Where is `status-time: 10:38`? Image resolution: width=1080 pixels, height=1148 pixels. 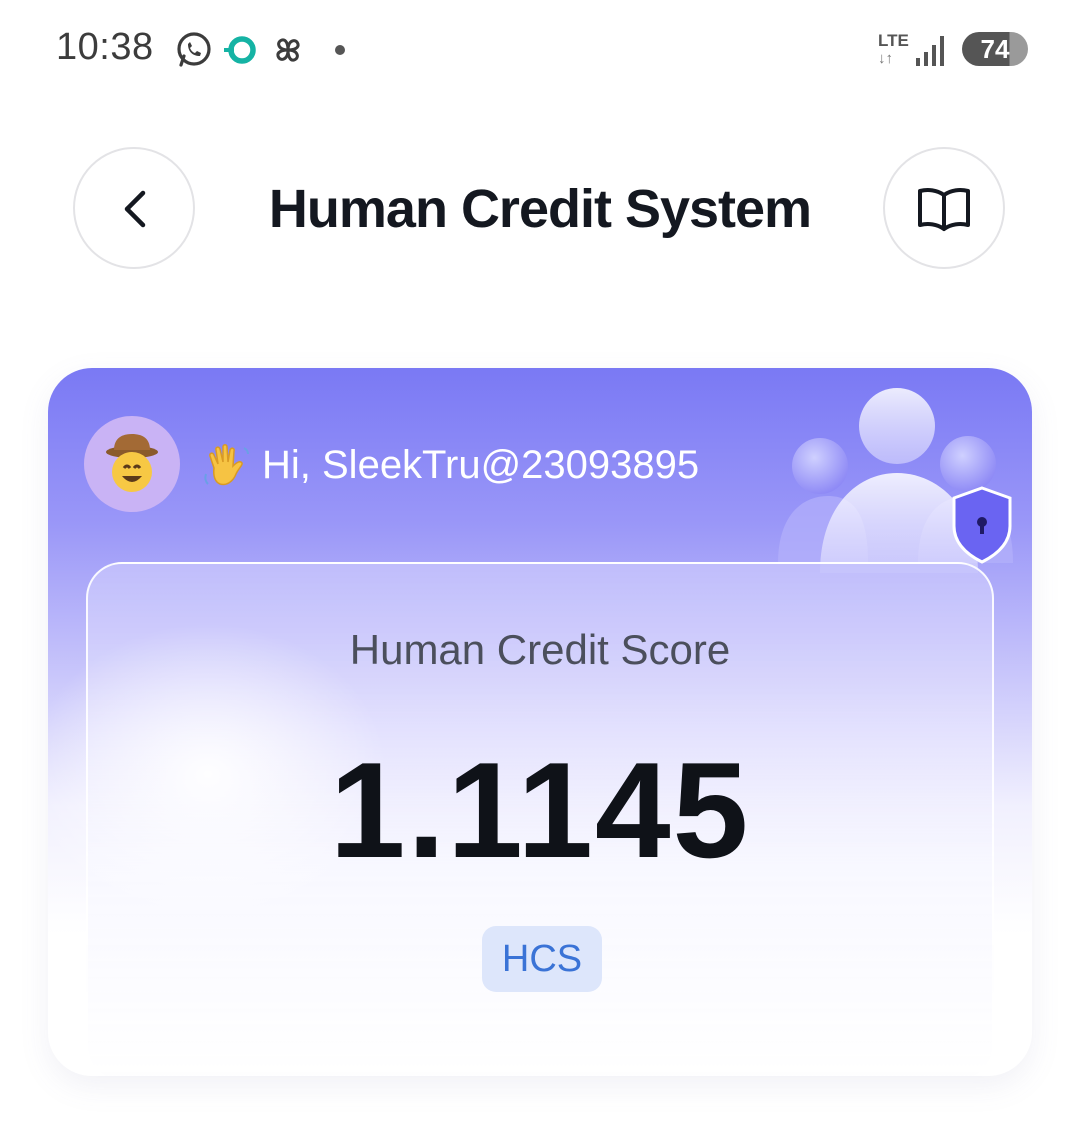
status-time: 10:38 is located at coordinates (105, 47).